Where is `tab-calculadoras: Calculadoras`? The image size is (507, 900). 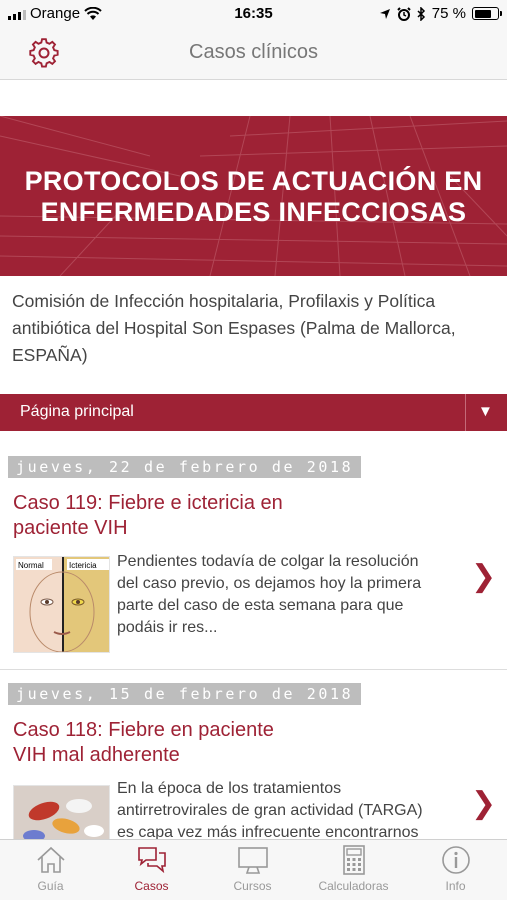
tab-calculadoras: Calculadoras is located at coordinates (353, 868).